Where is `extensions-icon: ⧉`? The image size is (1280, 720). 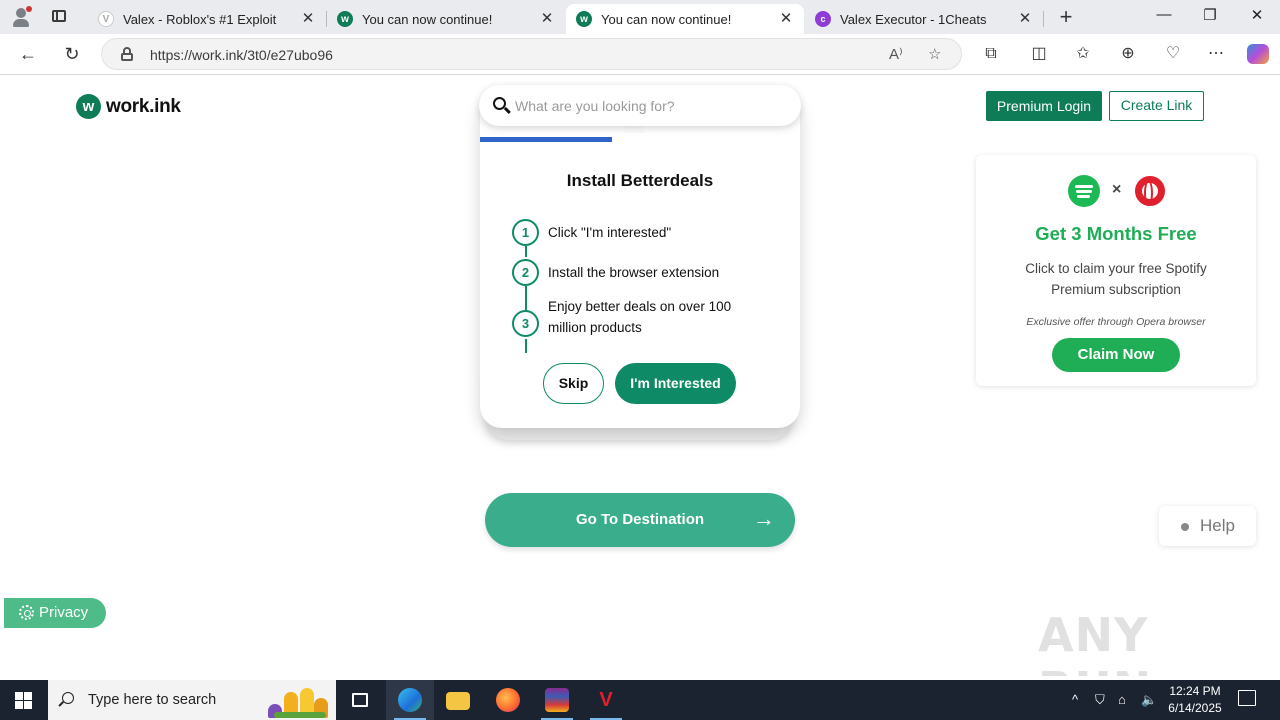
extensions-icon: ⧉ is located at coordinates (991, 54).